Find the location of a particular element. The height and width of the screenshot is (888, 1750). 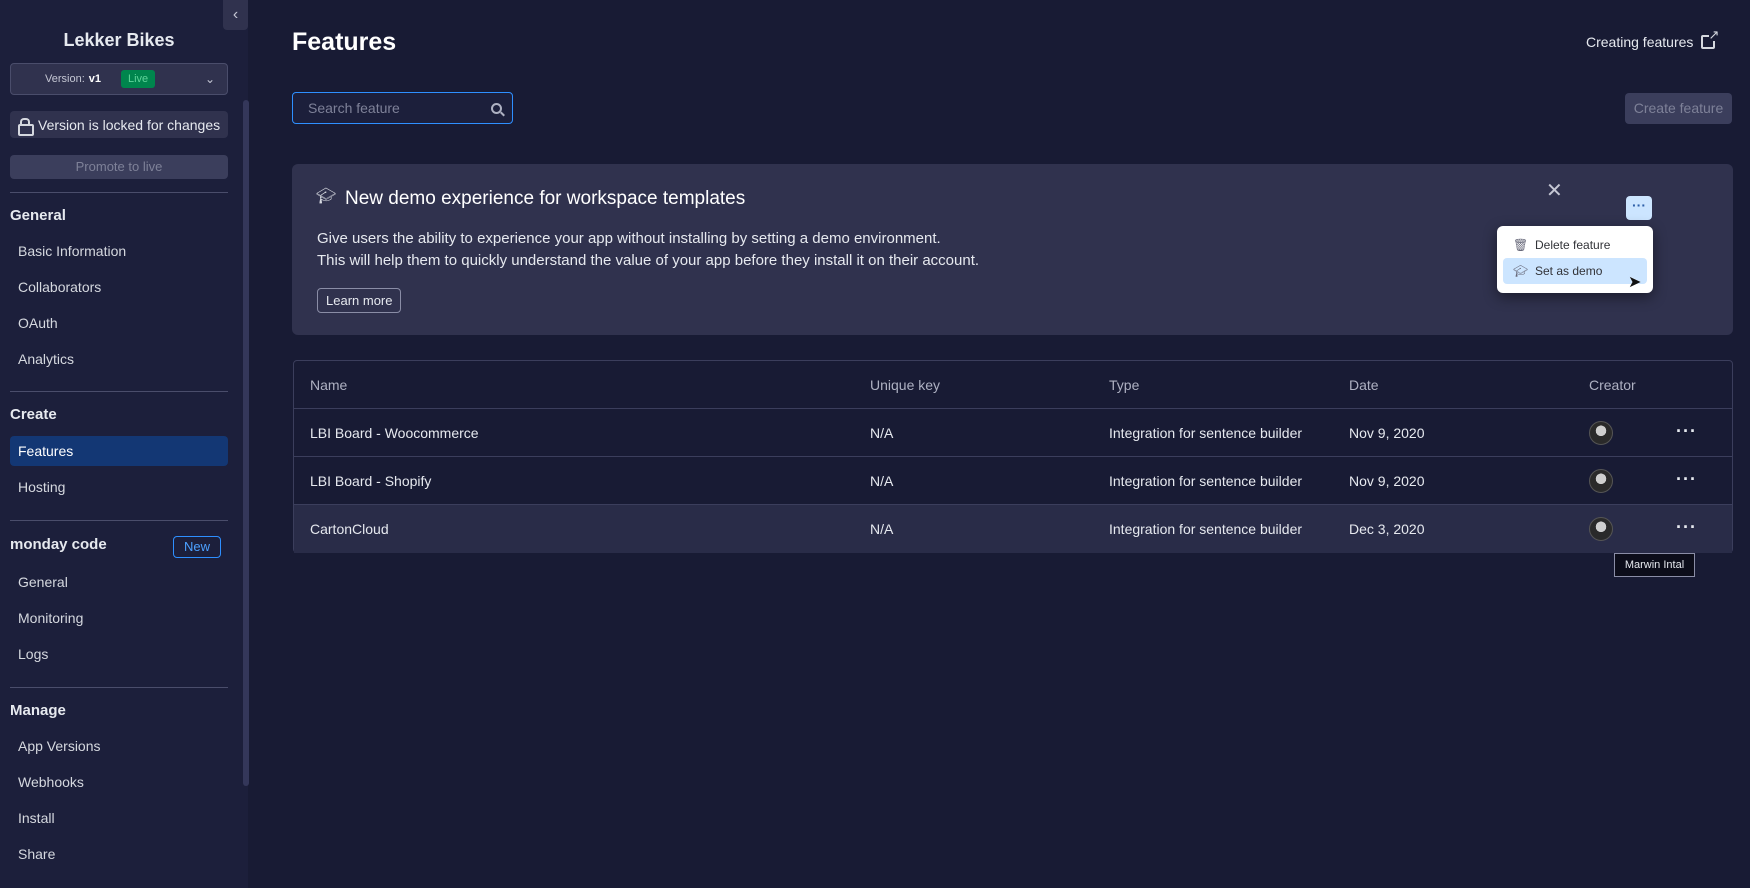

sidebar-item-share: Share is located at coordinates (119, 854).